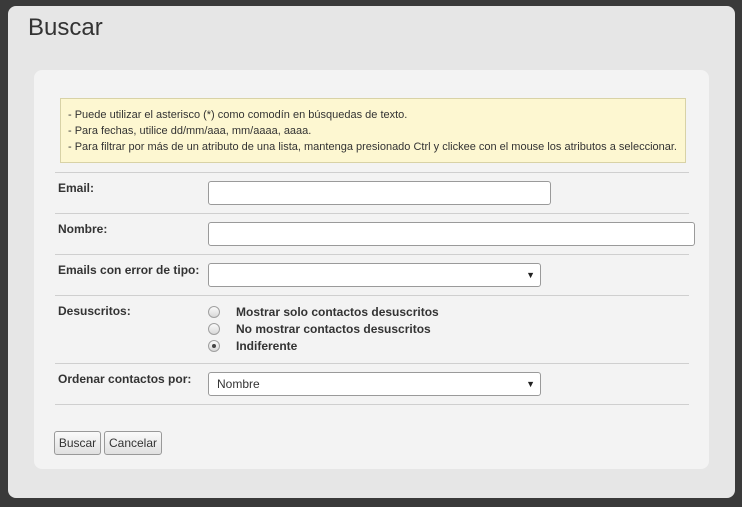  I want to click on sort-row: Ordenar contactos por: Nombre ▼, so click(372, 384).